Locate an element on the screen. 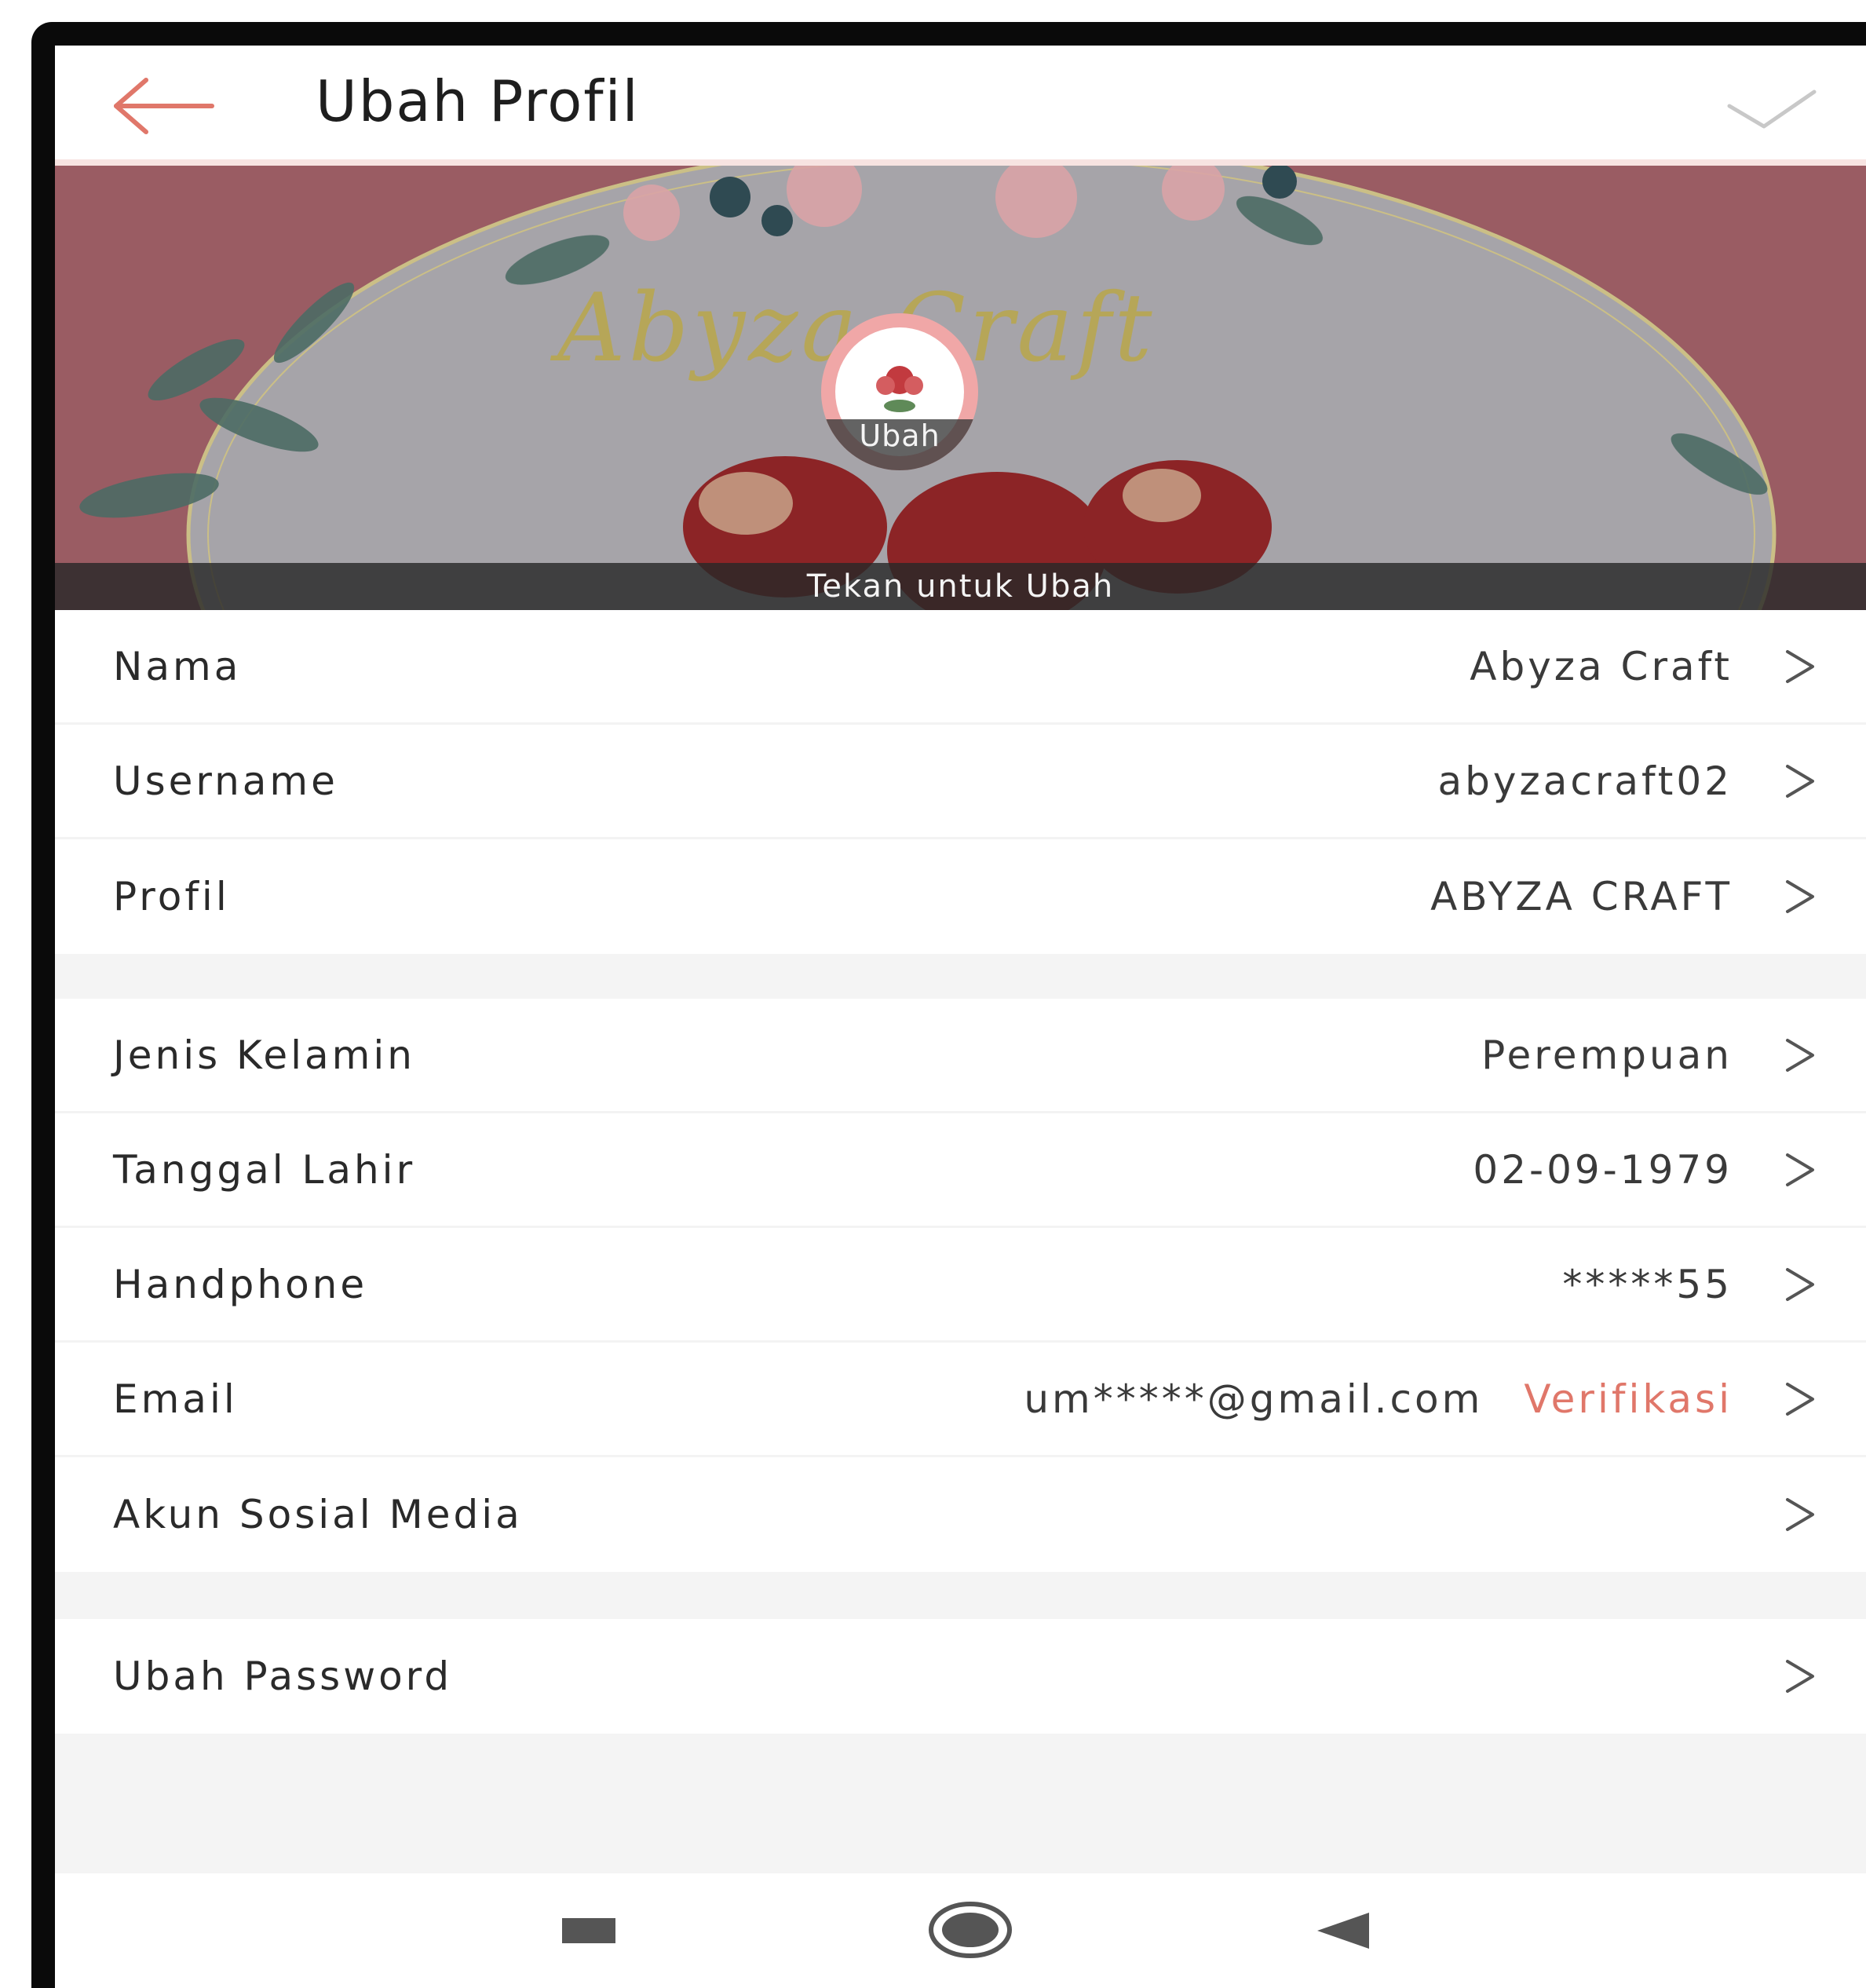 The width and height of the screenshot is (1866, 1988). page-title: Ubah Profil is located at coordinates (478, 101).